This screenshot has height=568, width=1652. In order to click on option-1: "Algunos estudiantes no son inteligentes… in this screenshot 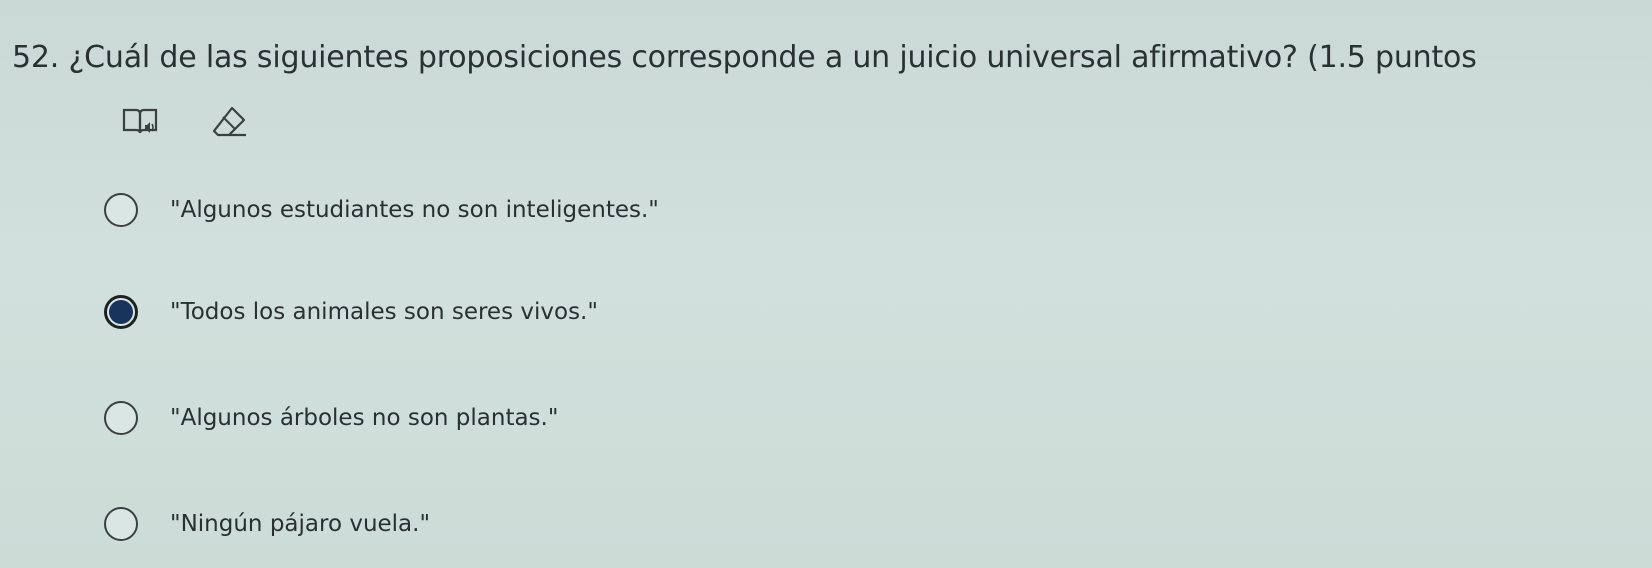, I will do `click(381, 210)`.